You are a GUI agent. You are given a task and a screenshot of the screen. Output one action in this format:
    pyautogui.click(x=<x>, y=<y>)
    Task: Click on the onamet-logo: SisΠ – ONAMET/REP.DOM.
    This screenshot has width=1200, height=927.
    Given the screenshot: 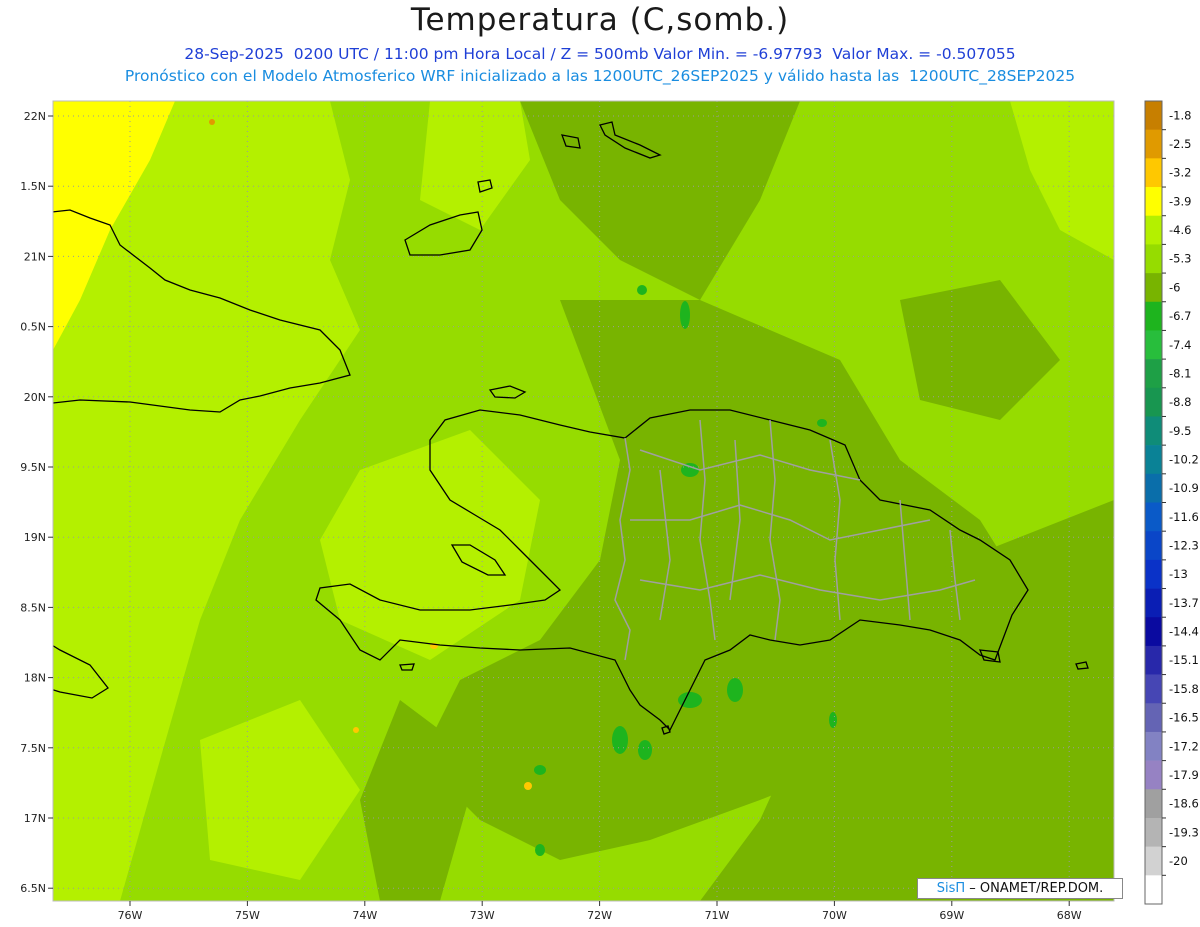 What is the action you would take?
    pyautogui.click(x=1020, y=888)
    